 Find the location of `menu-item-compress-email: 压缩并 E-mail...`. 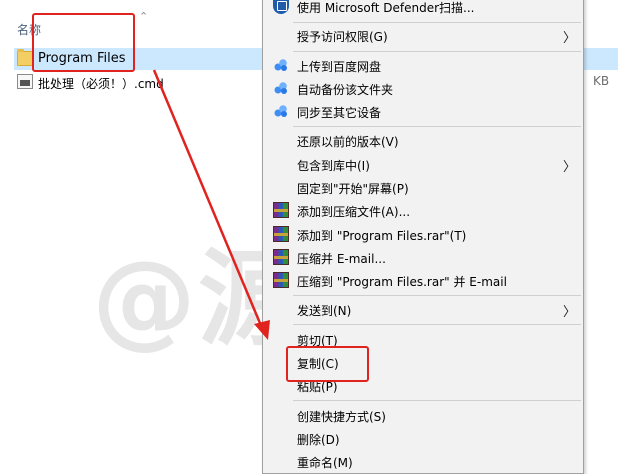

menu-item-compress-email: 压缩并 E-mail... is located at coordinates (423, 257).